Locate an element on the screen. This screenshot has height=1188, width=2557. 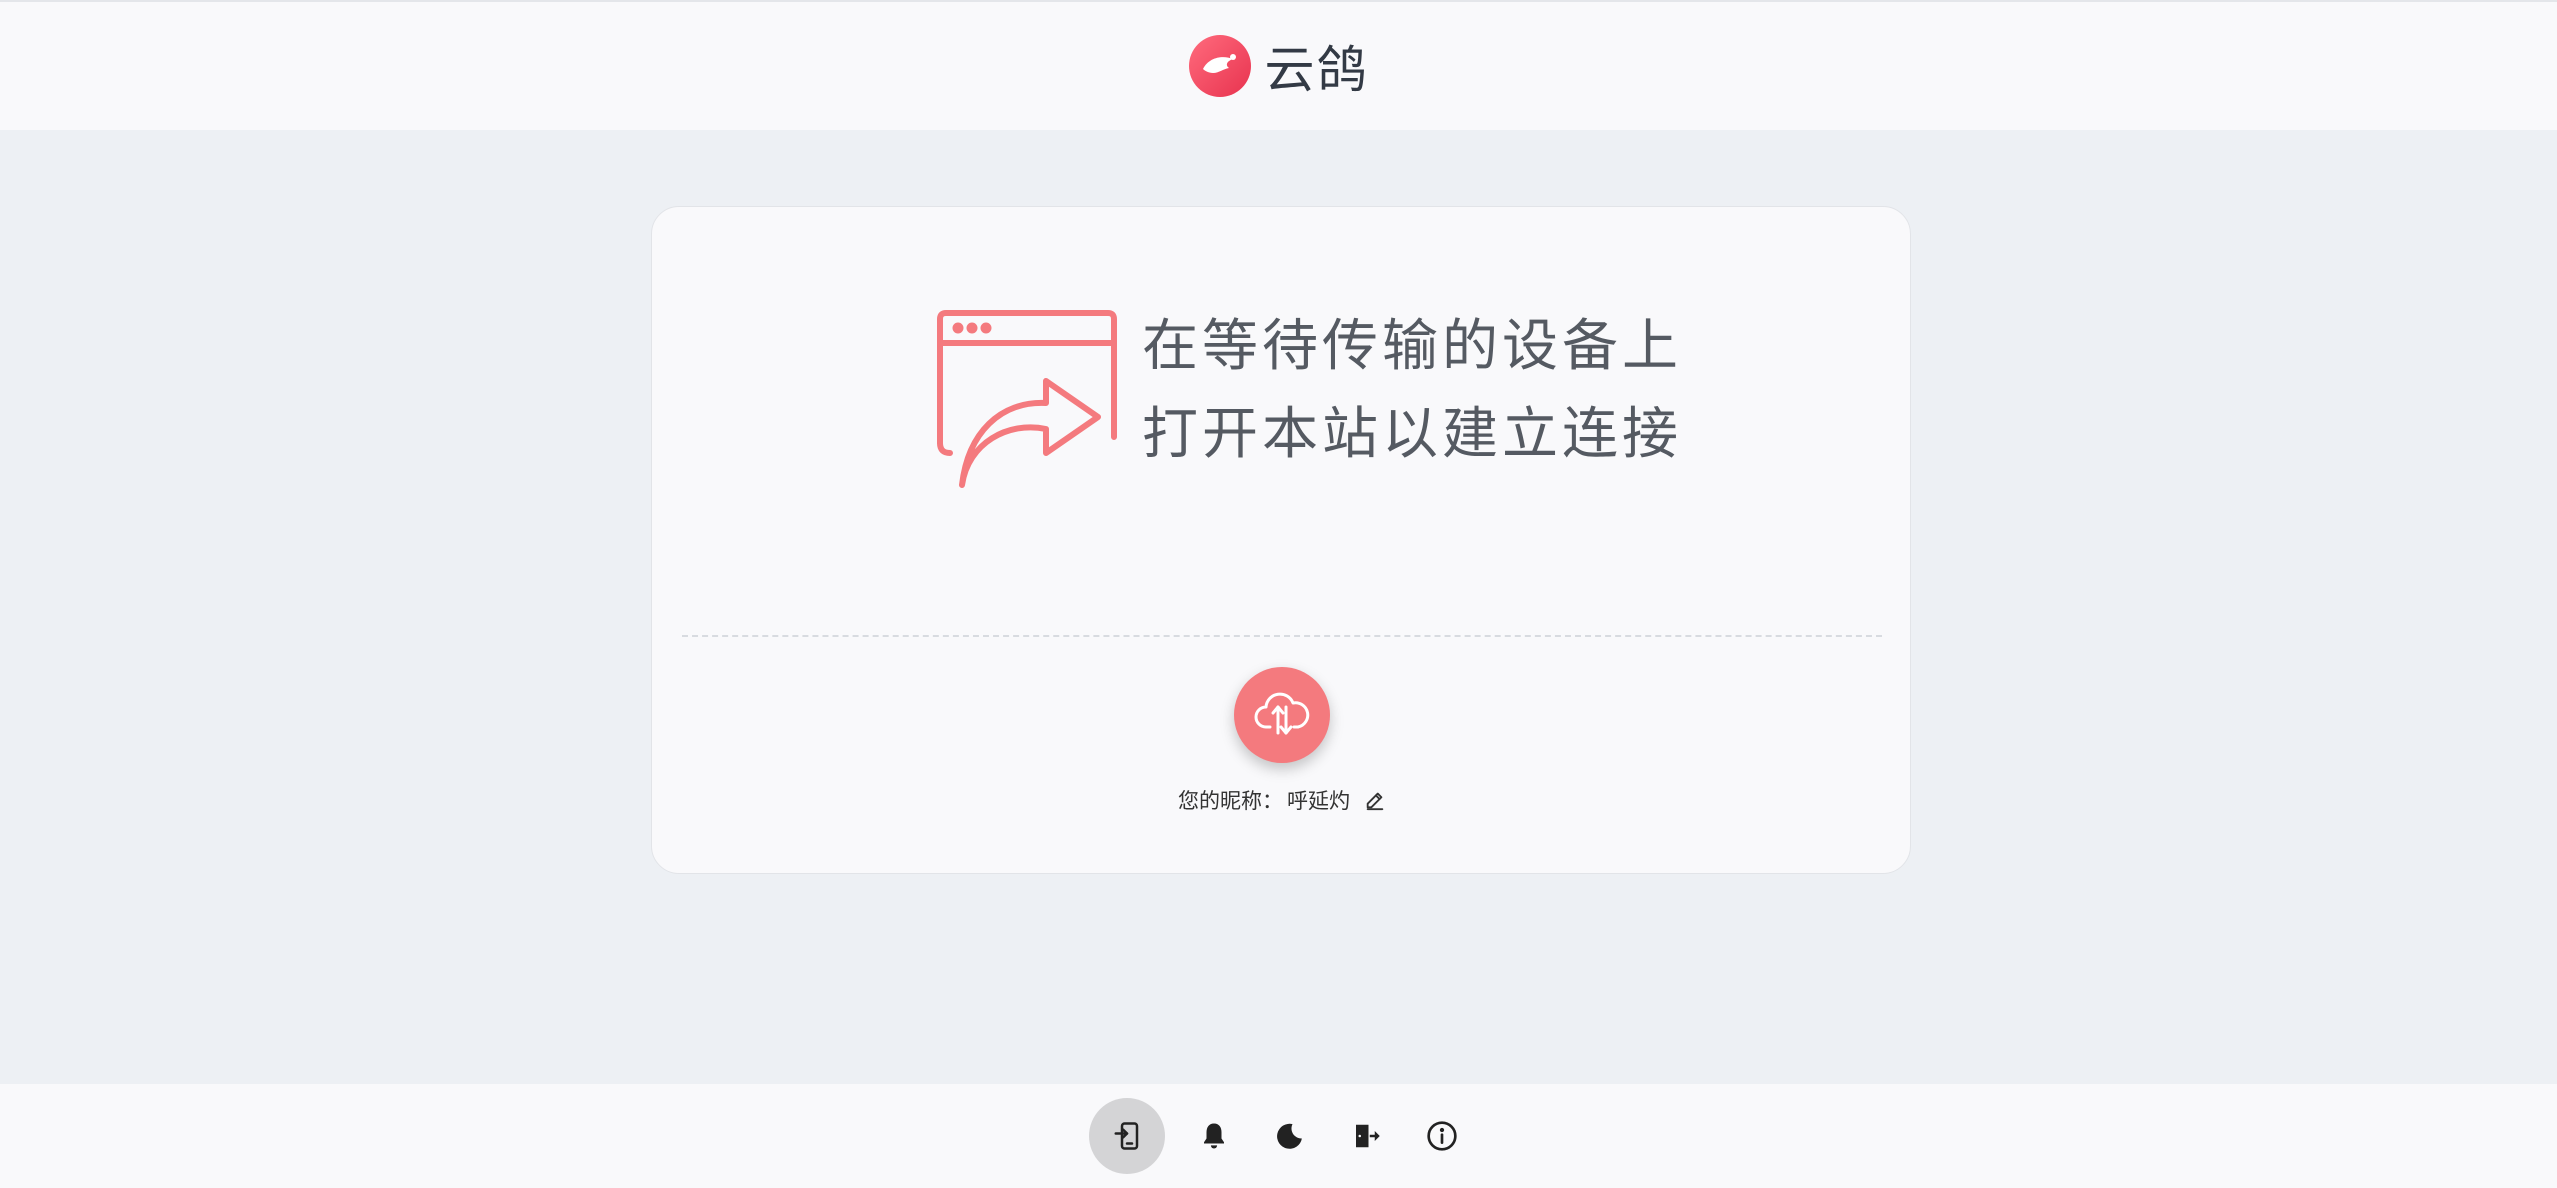
cloud-transfer-icon is located at coordinates (1282, 713).